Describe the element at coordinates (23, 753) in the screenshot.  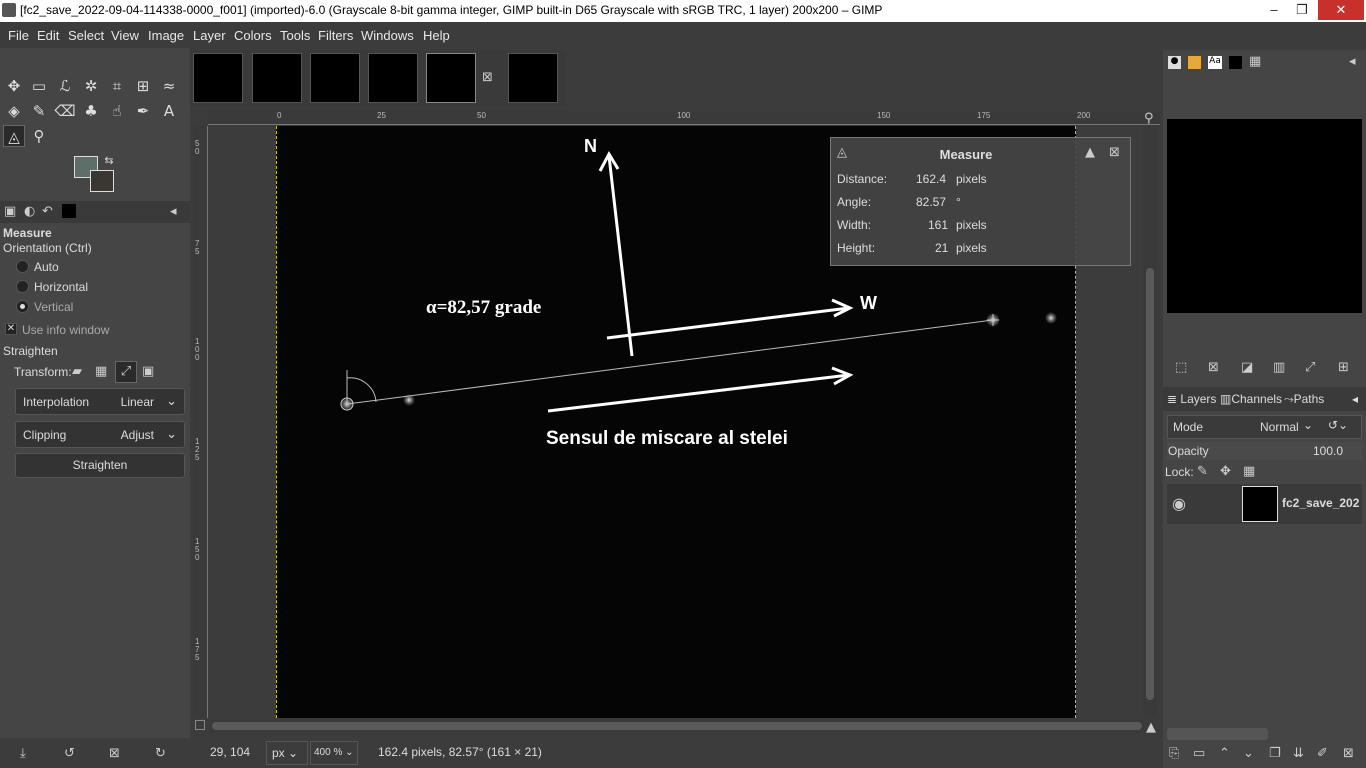
I see `save-options-icon: ⤓` at that location.